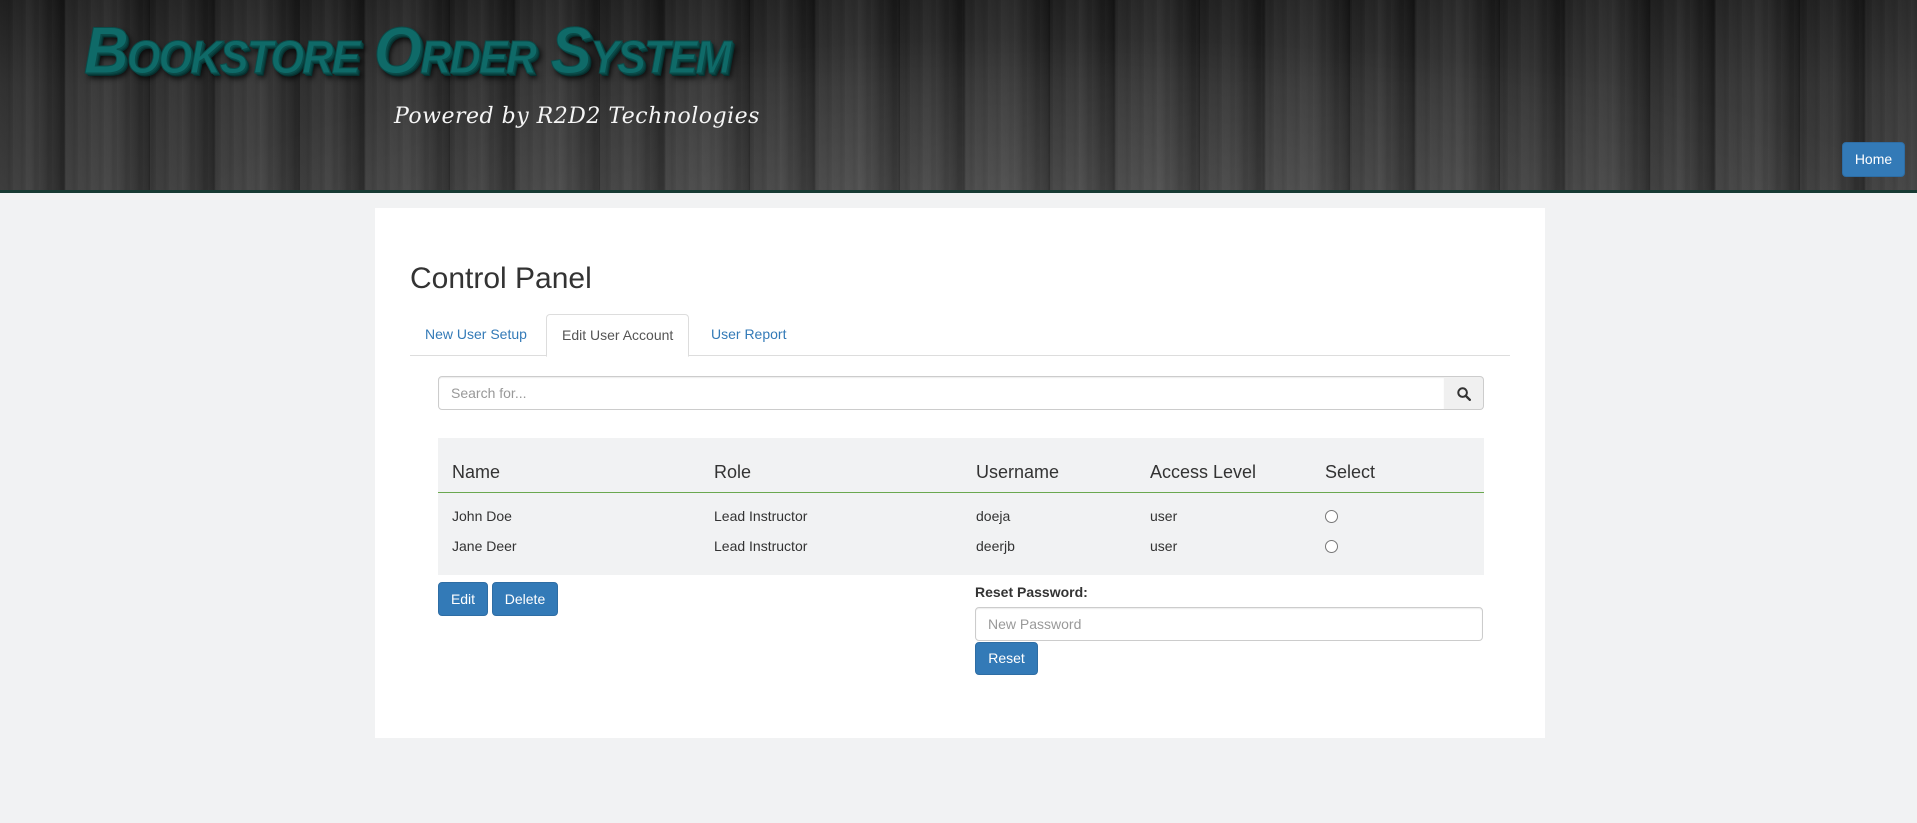  I want to click on page-title: Control Panel, so click(501, 278).